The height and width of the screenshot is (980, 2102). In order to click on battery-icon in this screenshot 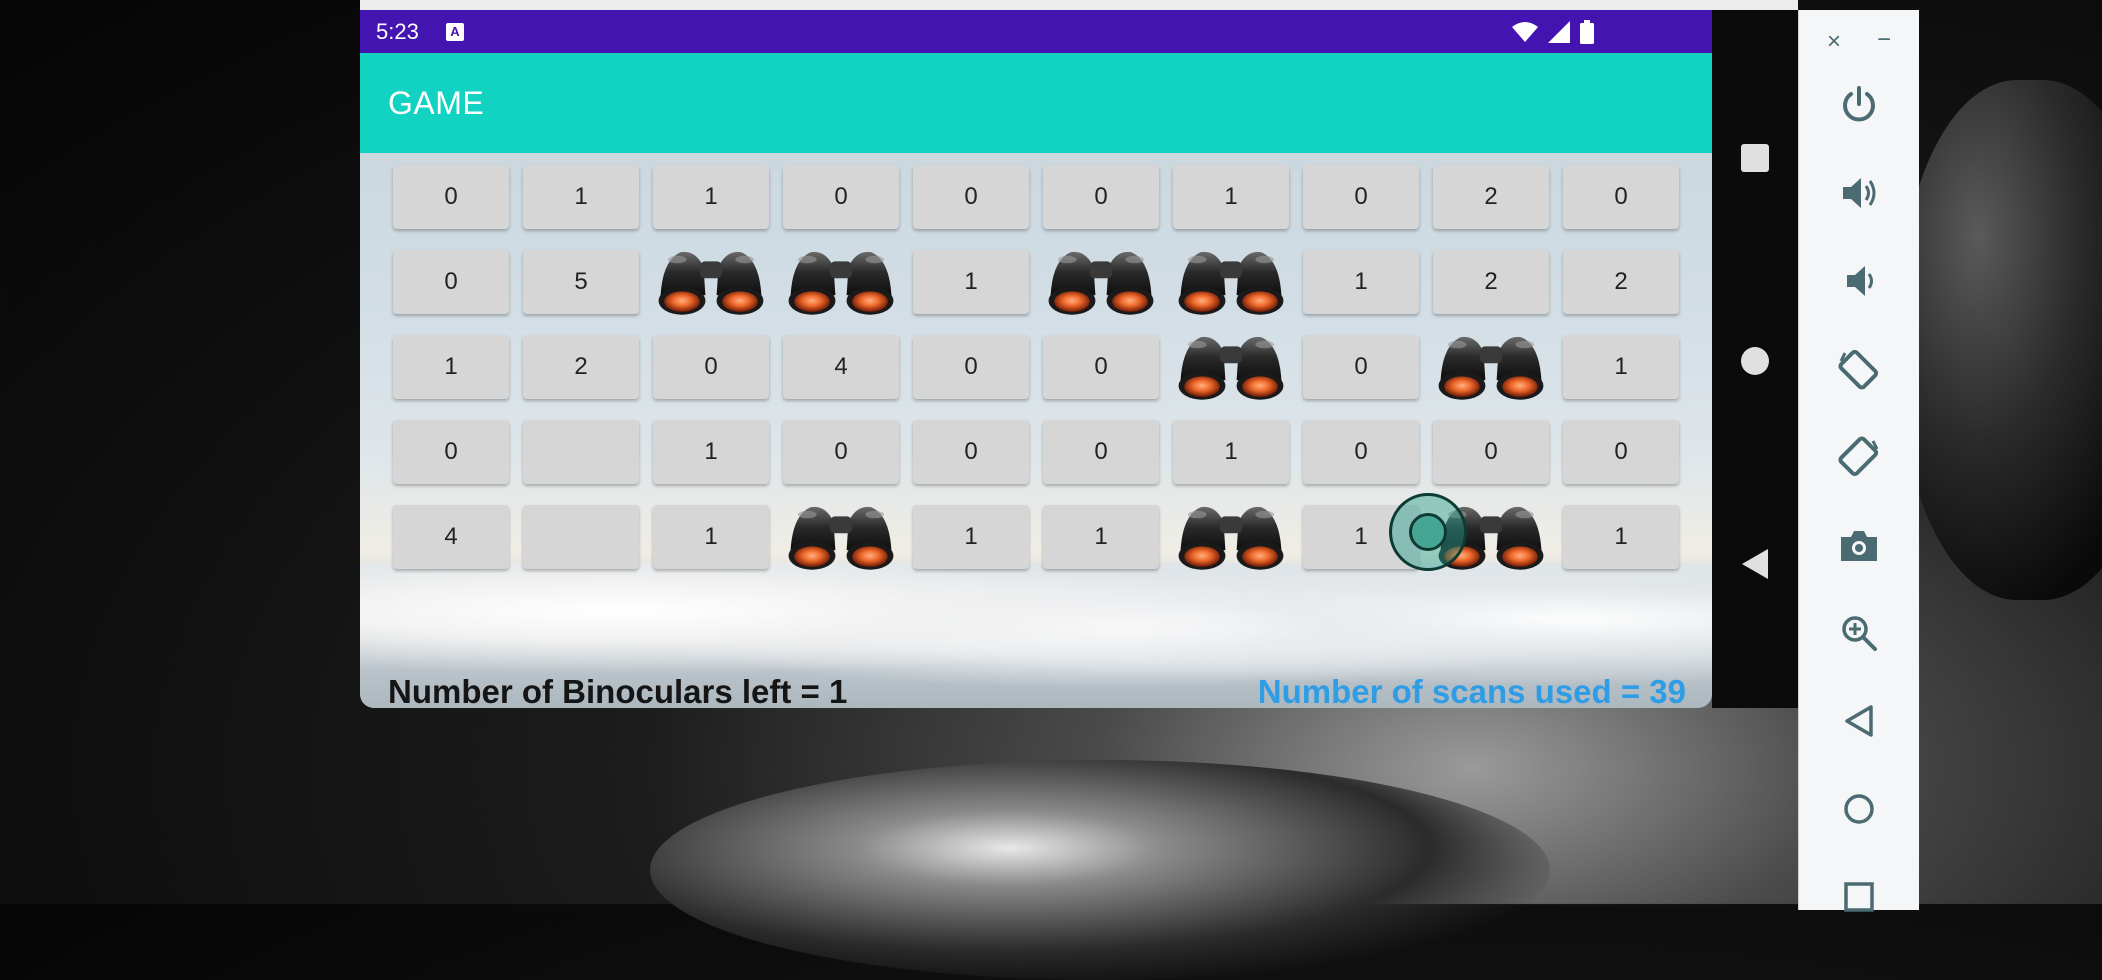, I will do `click(1587, 32)`.